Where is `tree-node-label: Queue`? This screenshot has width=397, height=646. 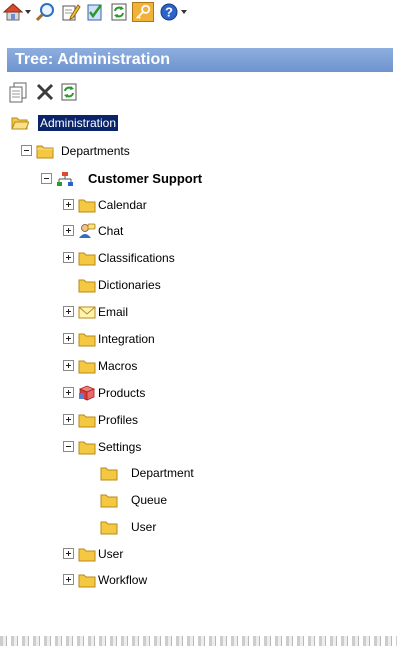 tree-node-label: Queue is located at coordinates (149, 500).